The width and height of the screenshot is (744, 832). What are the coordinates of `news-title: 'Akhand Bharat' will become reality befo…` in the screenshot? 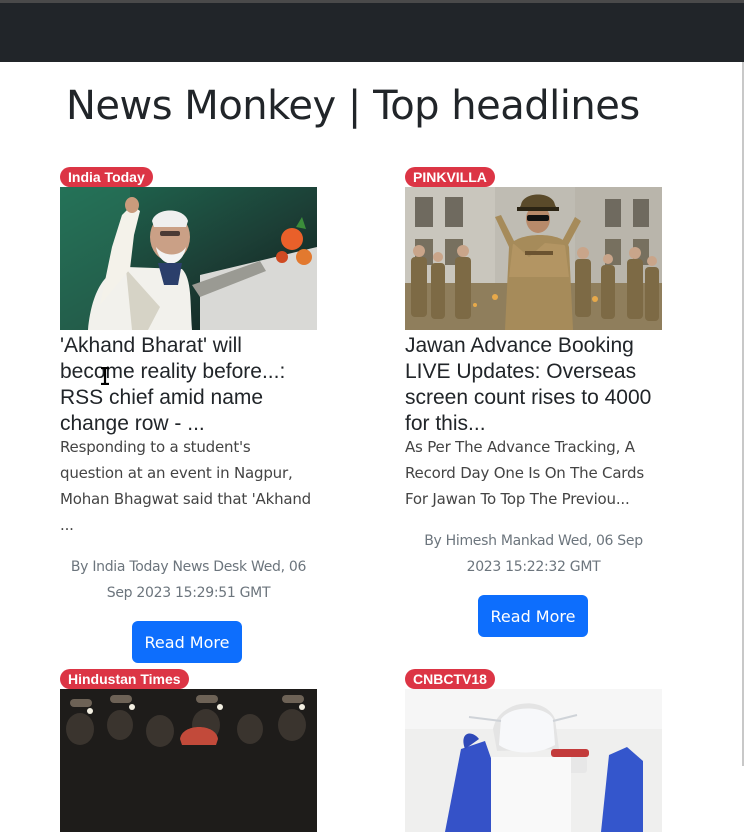 It's located at (173, 384).